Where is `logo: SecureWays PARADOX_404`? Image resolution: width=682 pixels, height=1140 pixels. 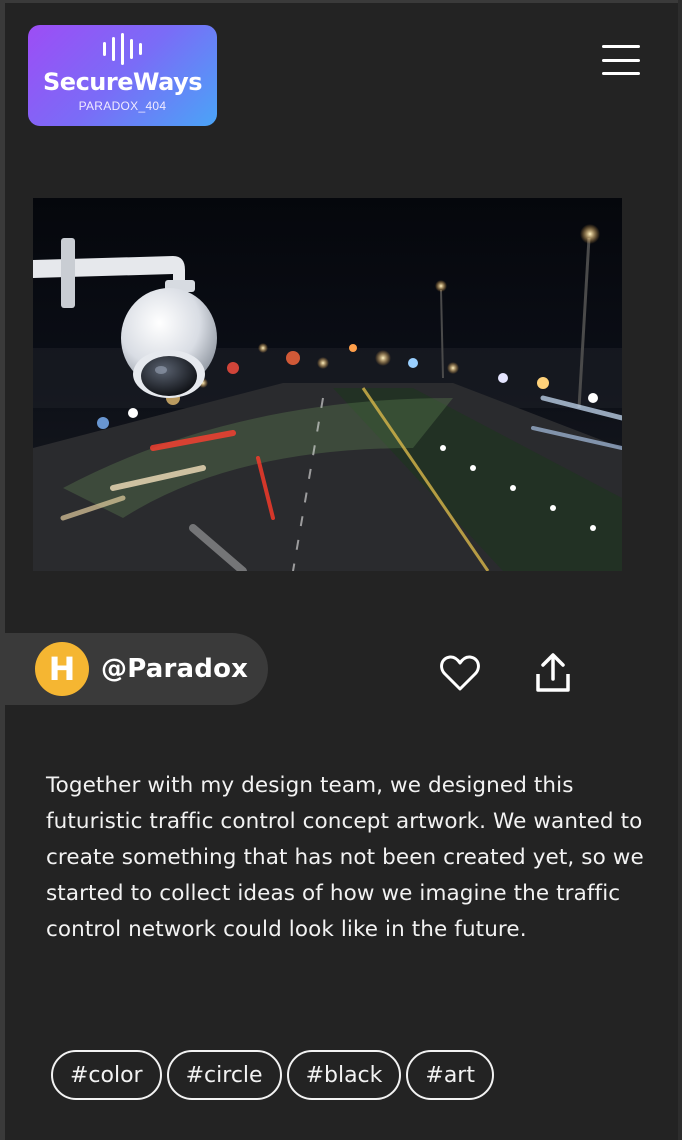
logo: SecureWays PARADOX_404 is located at coordinates (122, 75).